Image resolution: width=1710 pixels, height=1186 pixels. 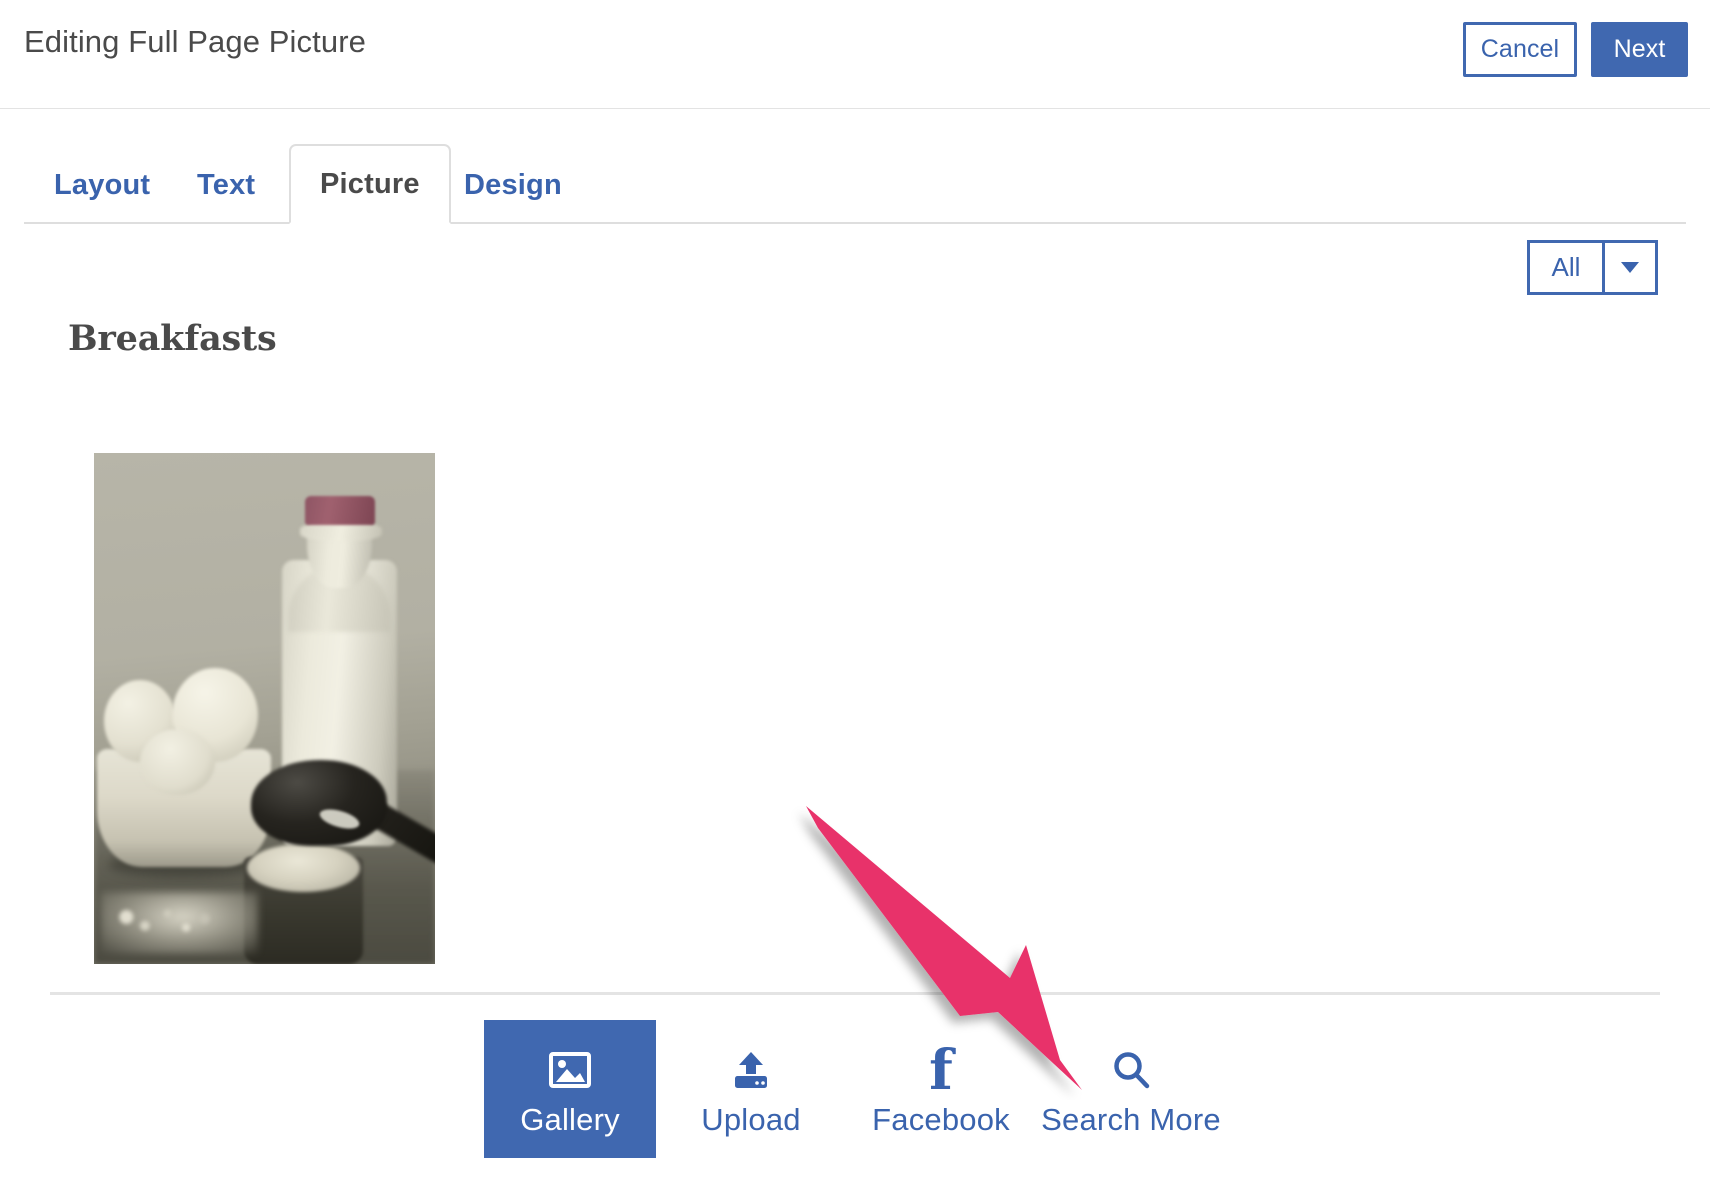 What do you see at coordinates (751, 1119) in the screenshot?
I see `source-tab-upload-label: Upload` at bounding box center [751, 1119].